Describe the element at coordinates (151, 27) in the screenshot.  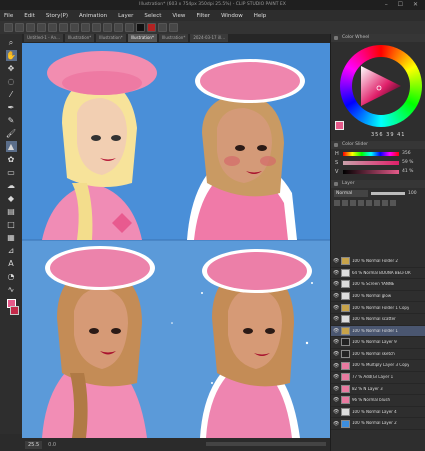
I see `sub-color-button` at that location.